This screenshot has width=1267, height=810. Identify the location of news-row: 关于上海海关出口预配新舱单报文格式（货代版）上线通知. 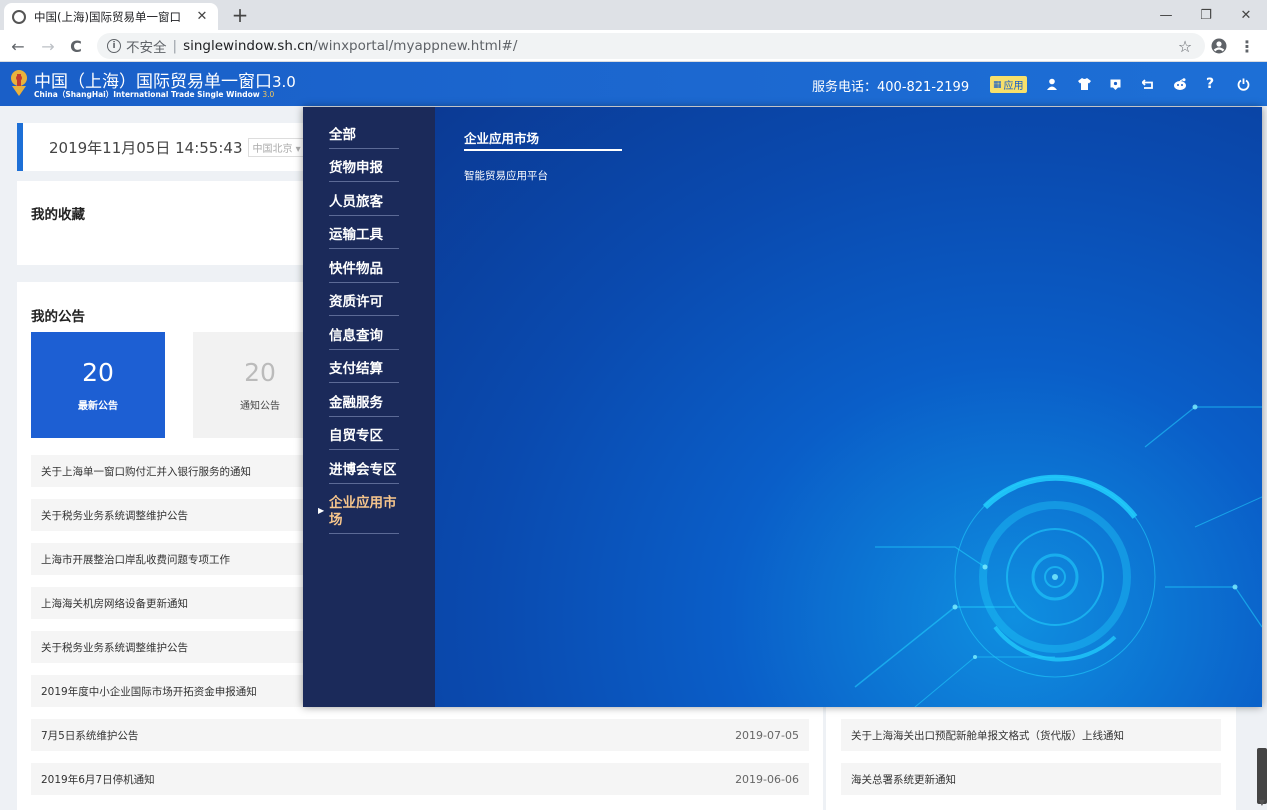
(1031, 735).